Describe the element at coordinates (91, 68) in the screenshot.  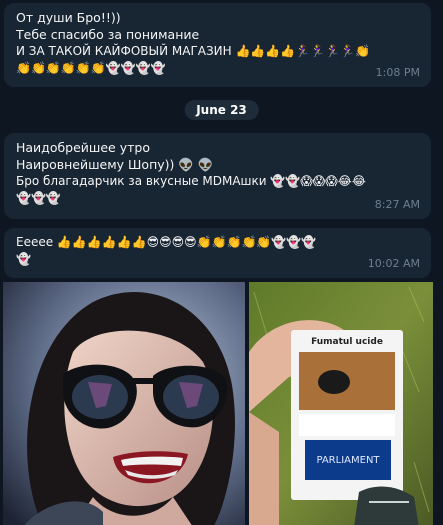
I see `message-text-line: 👏👏👏👏👏👏👻👻👻👻` at that location.